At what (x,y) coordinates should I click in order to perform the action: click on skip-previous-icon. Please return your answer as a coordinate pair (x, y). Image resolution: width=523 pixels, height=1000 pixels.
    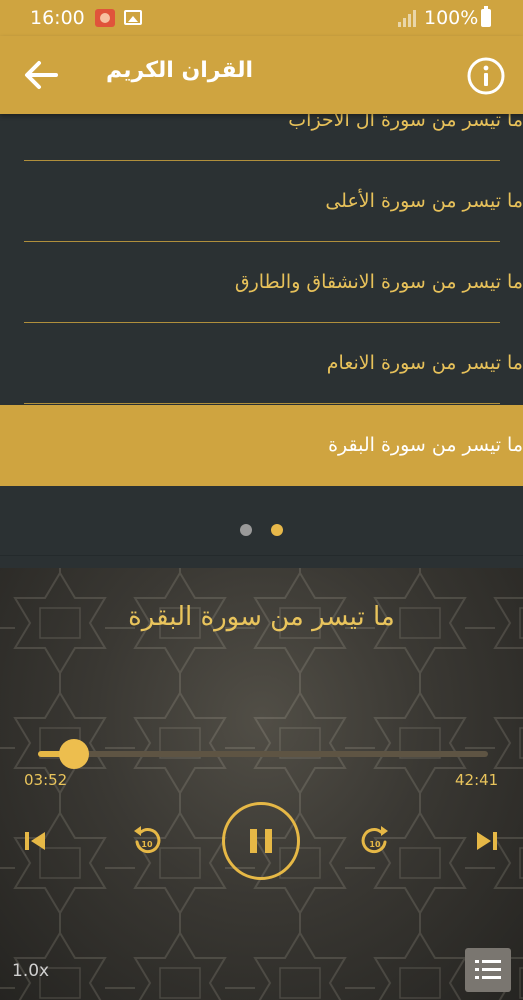
    Looking at the image, I should click on (35, 841).